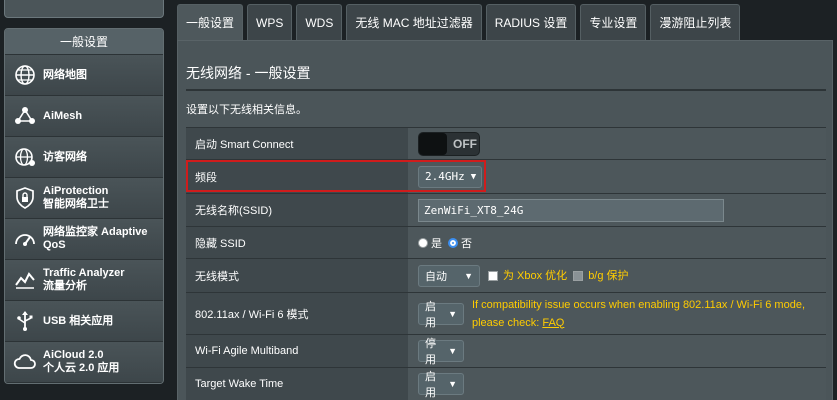 This screenshot has height=400, width=837. I want to click on setting-row-ssid: 无线名称(SSID) ZenWiFi_XT8_24G, so click(506, 209).